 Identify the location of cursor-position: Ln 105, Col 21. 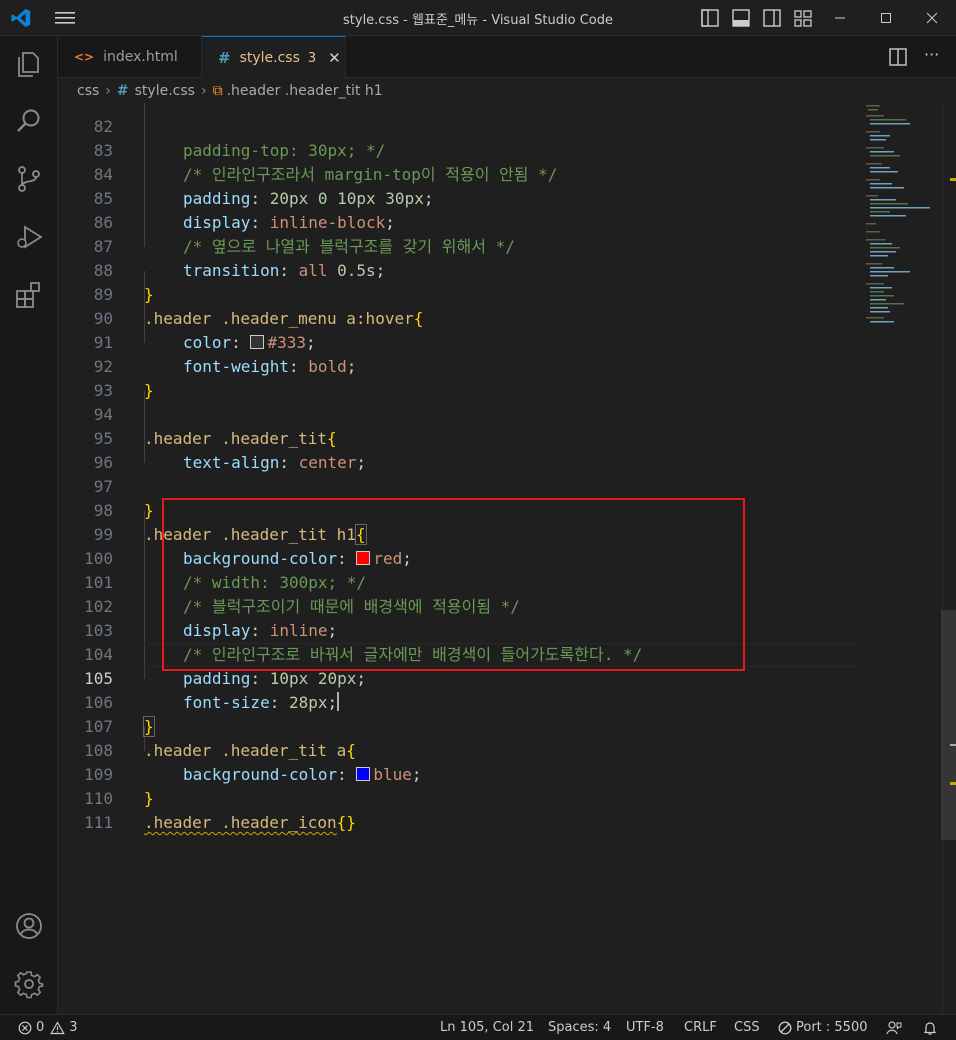
(487, 1027).